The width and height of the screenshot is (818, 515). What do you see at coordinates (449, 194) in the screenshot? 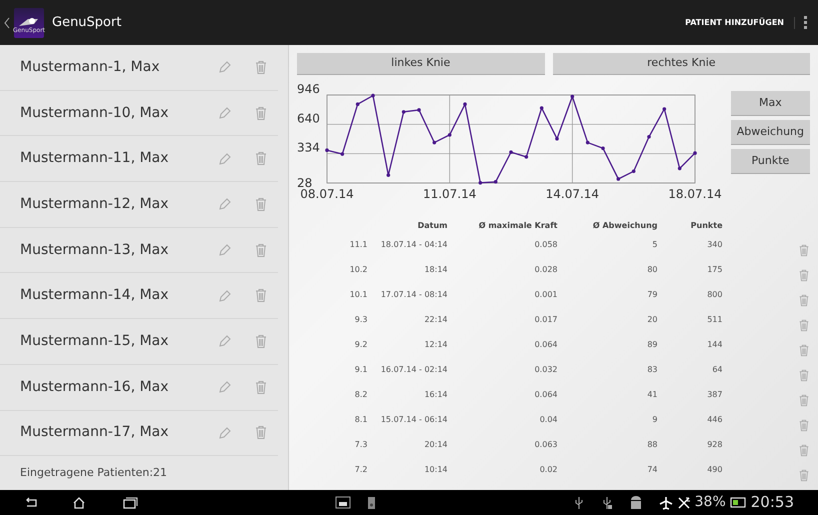
I see `x-tick-label: 11.07.14` at bounding box center [449, 194].